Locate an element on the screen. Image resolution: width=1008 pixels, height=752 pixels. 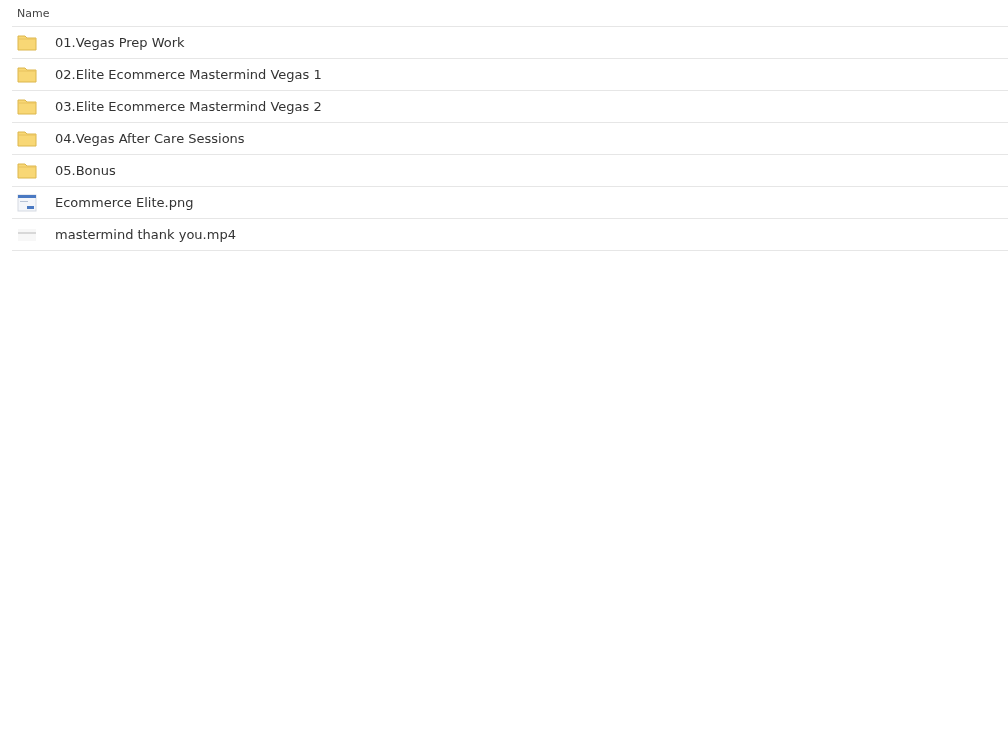
image-file-icon is located at coordinates (27, 202).